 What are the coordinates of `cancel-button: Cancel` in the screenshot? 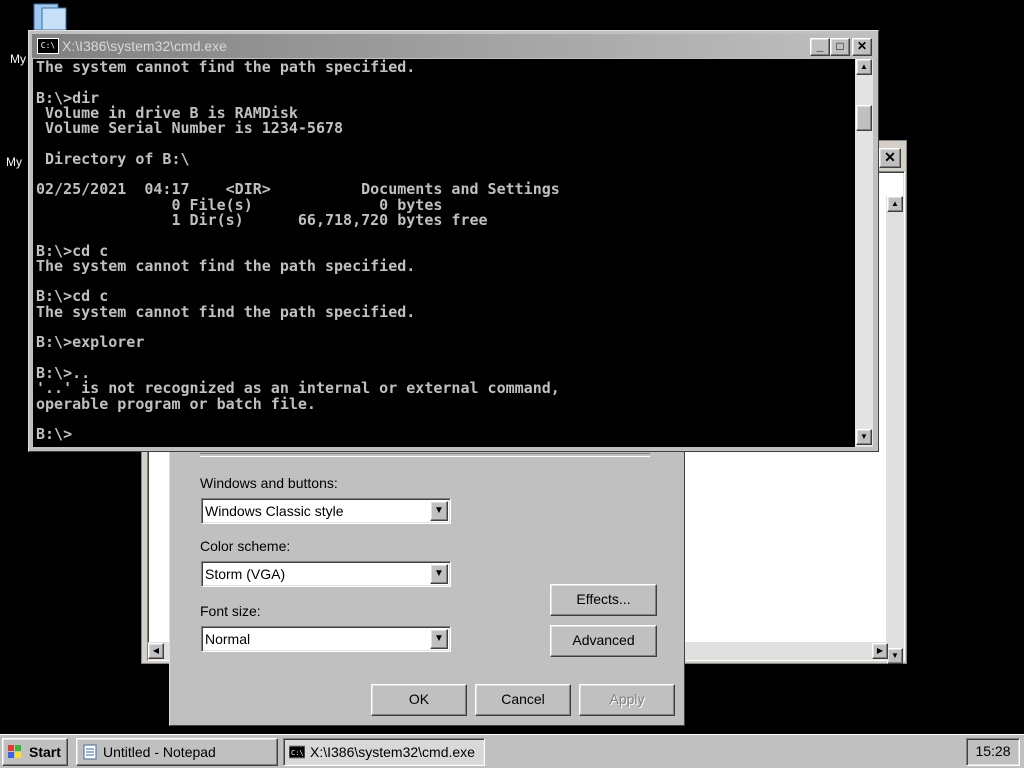 It's located at (523, 700).